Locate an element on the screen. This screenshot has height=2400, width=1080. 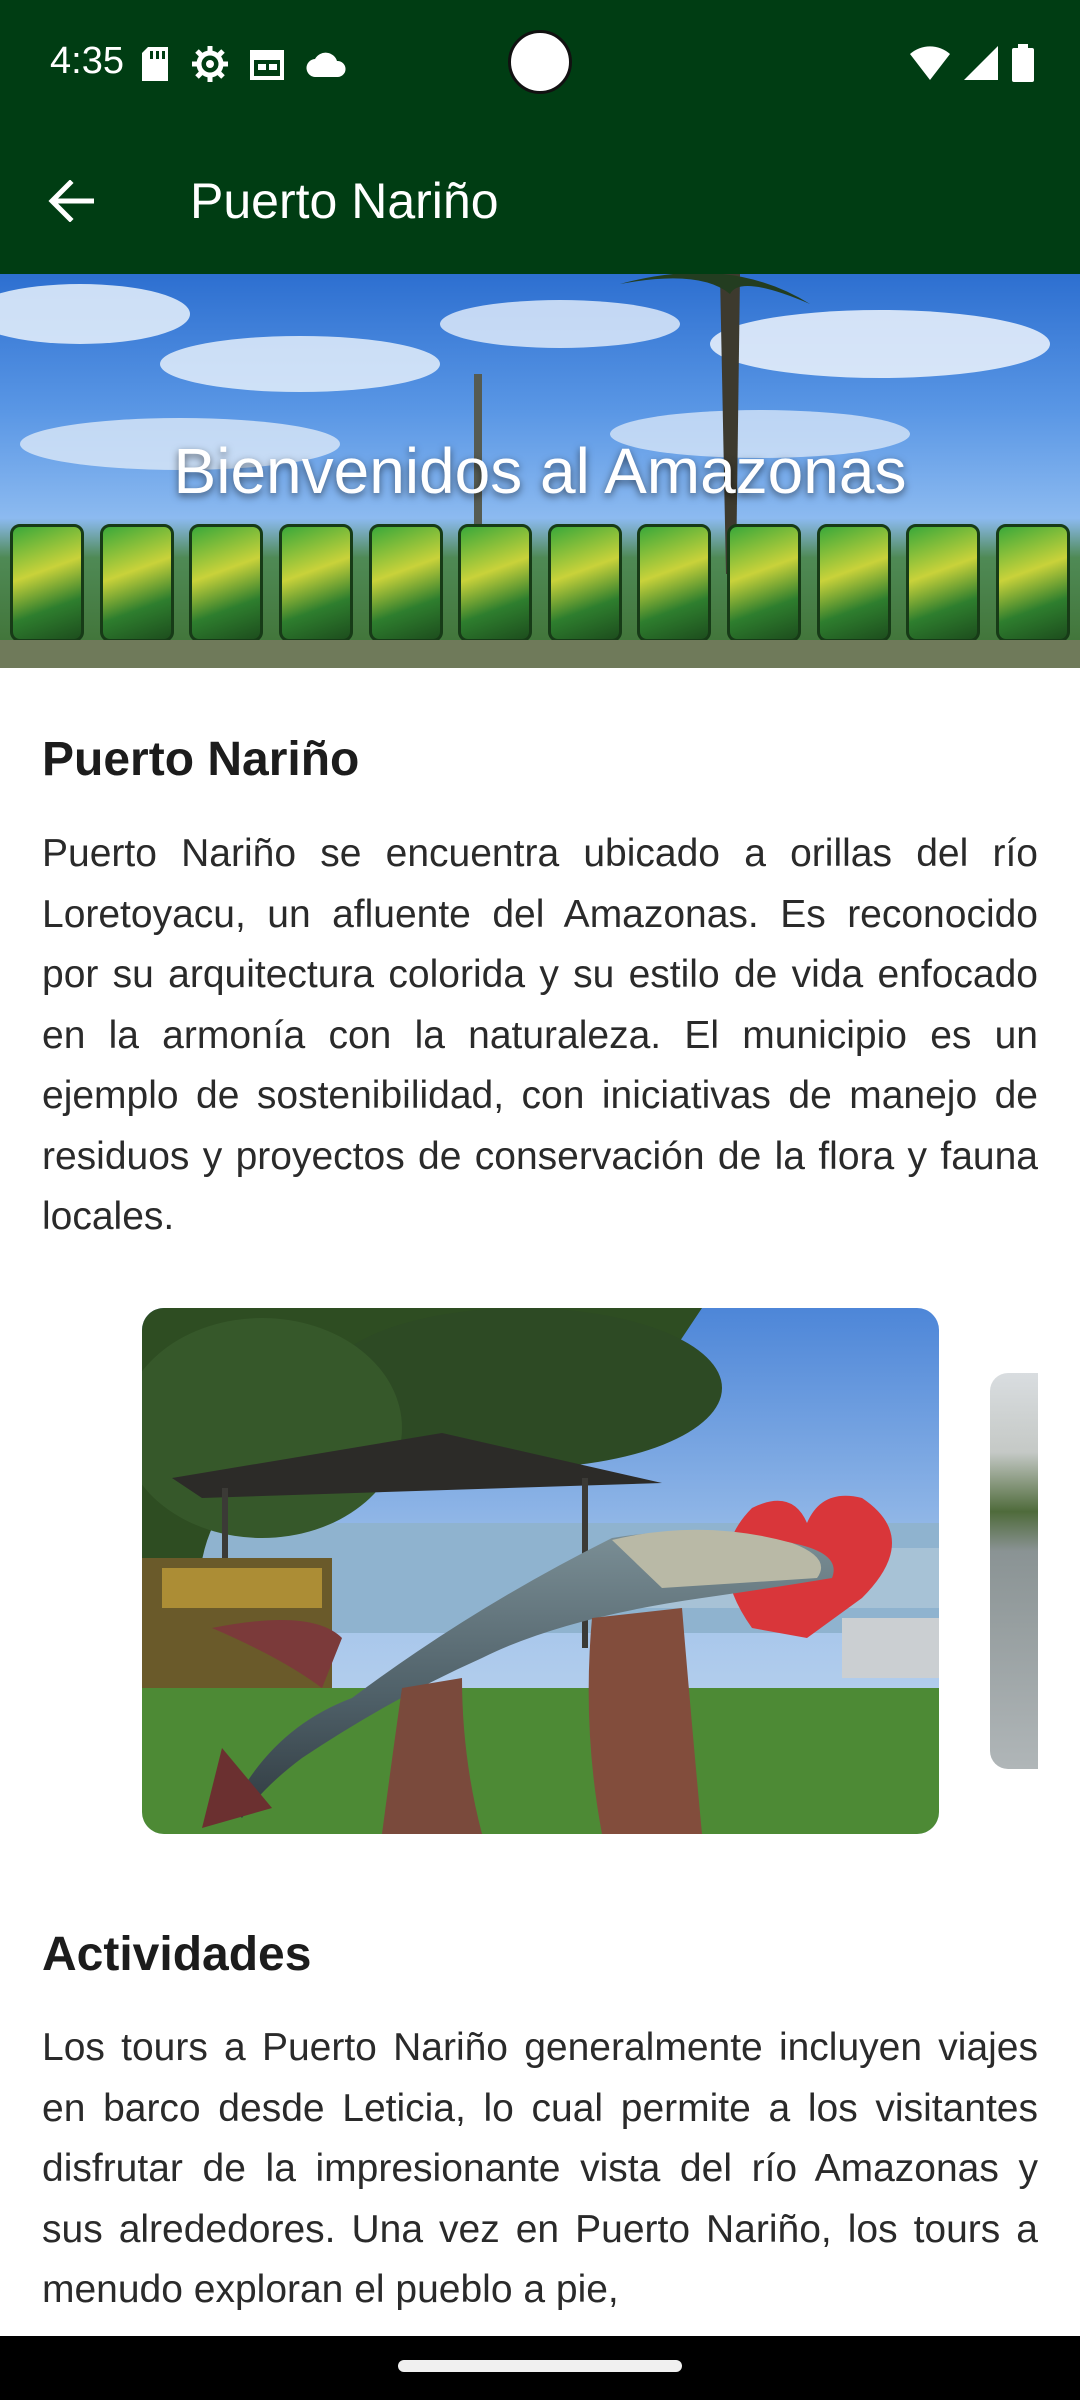
navigation-bar is located at coordinates (540, 2368).